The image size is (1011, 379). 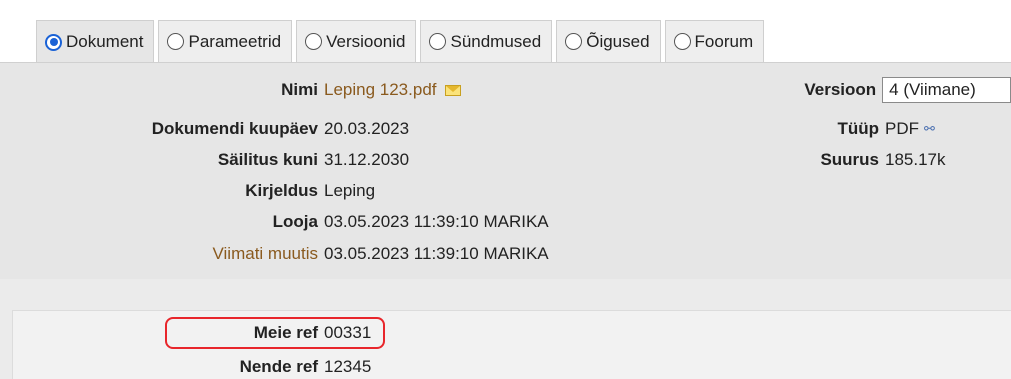 I want to click on tab-foorum: Foorum, so click(x=714, y=41).